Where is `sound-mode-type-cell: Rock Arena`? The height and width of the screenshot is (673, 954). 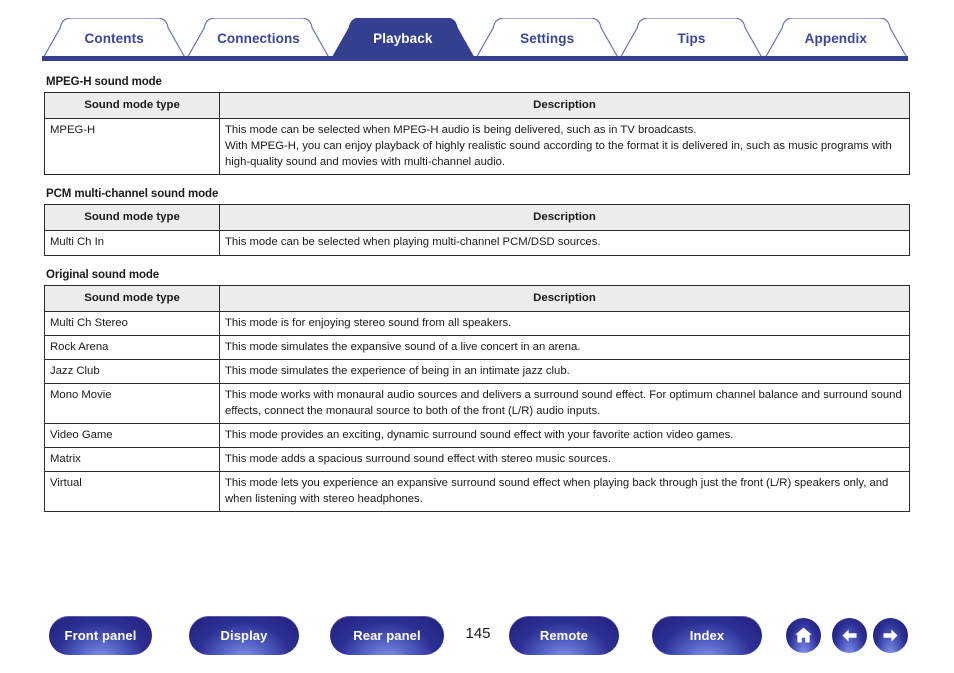 sound-mode-type-cell: Rock Arena is located at coordinates (132, 347).